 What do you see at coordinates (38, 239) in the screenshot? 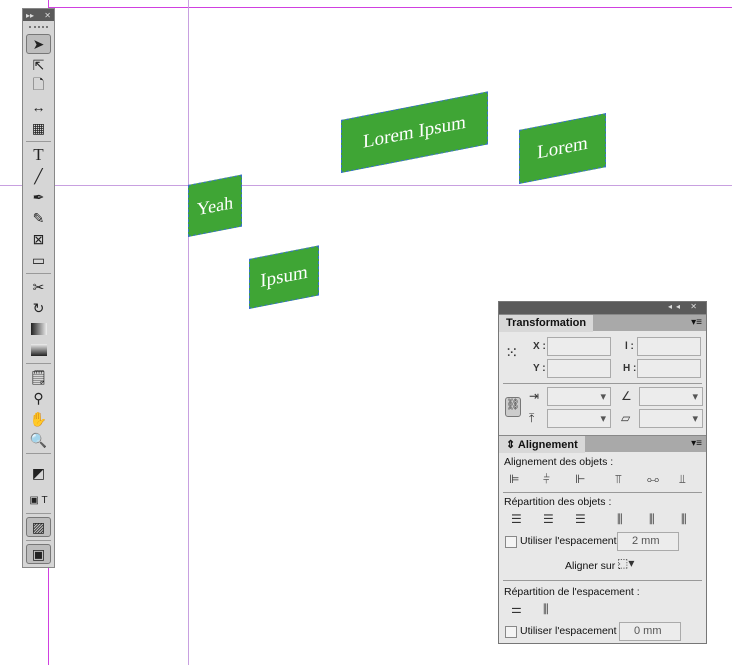
I see `rectangle-frame-tool-icon: ⊠` at bounding box center [38, 239].